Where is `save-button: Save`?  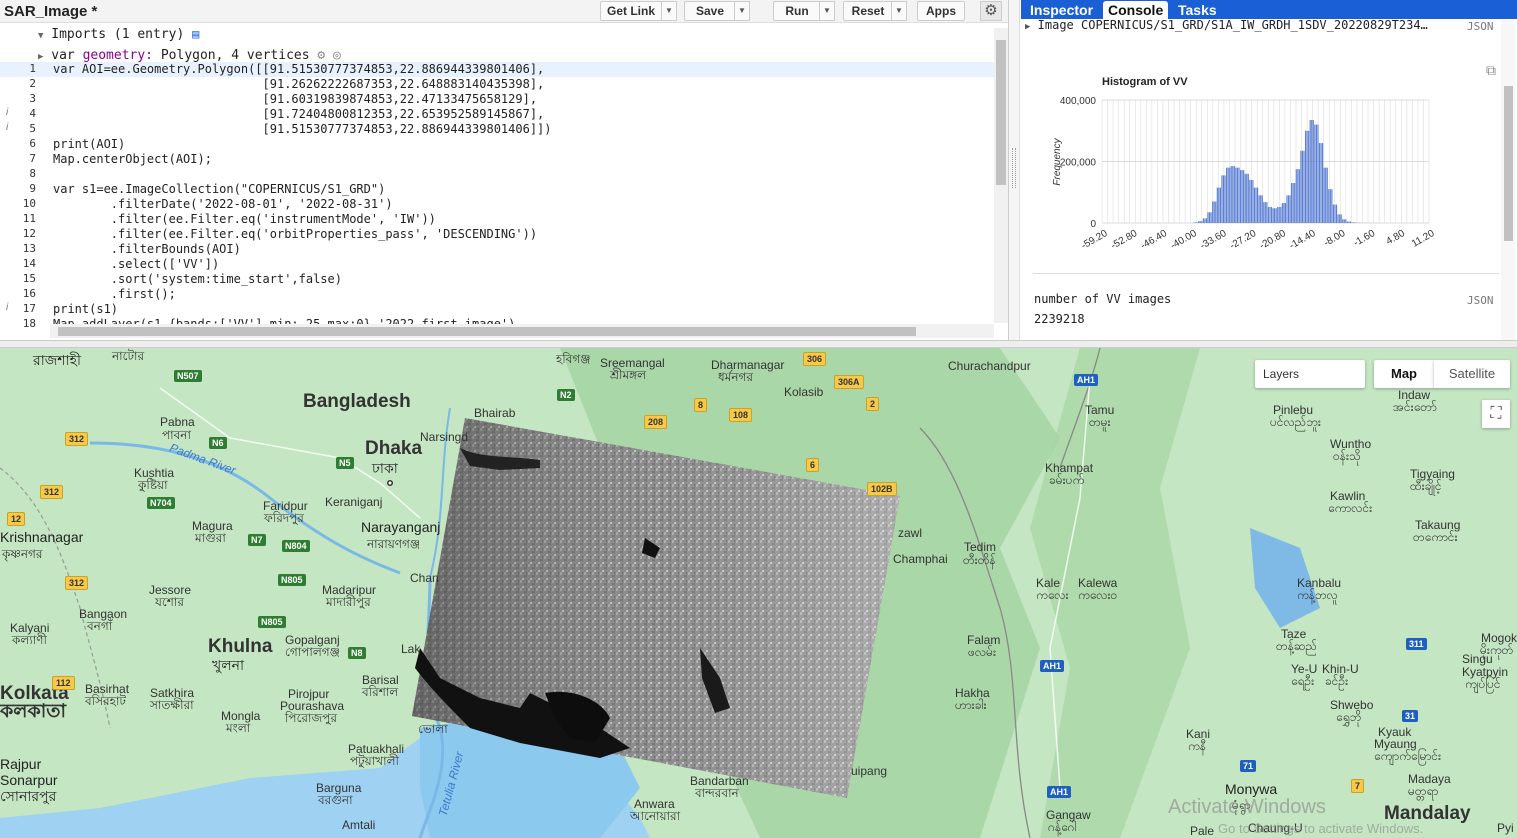
save-button: Save is located at coordinates (710, 11).